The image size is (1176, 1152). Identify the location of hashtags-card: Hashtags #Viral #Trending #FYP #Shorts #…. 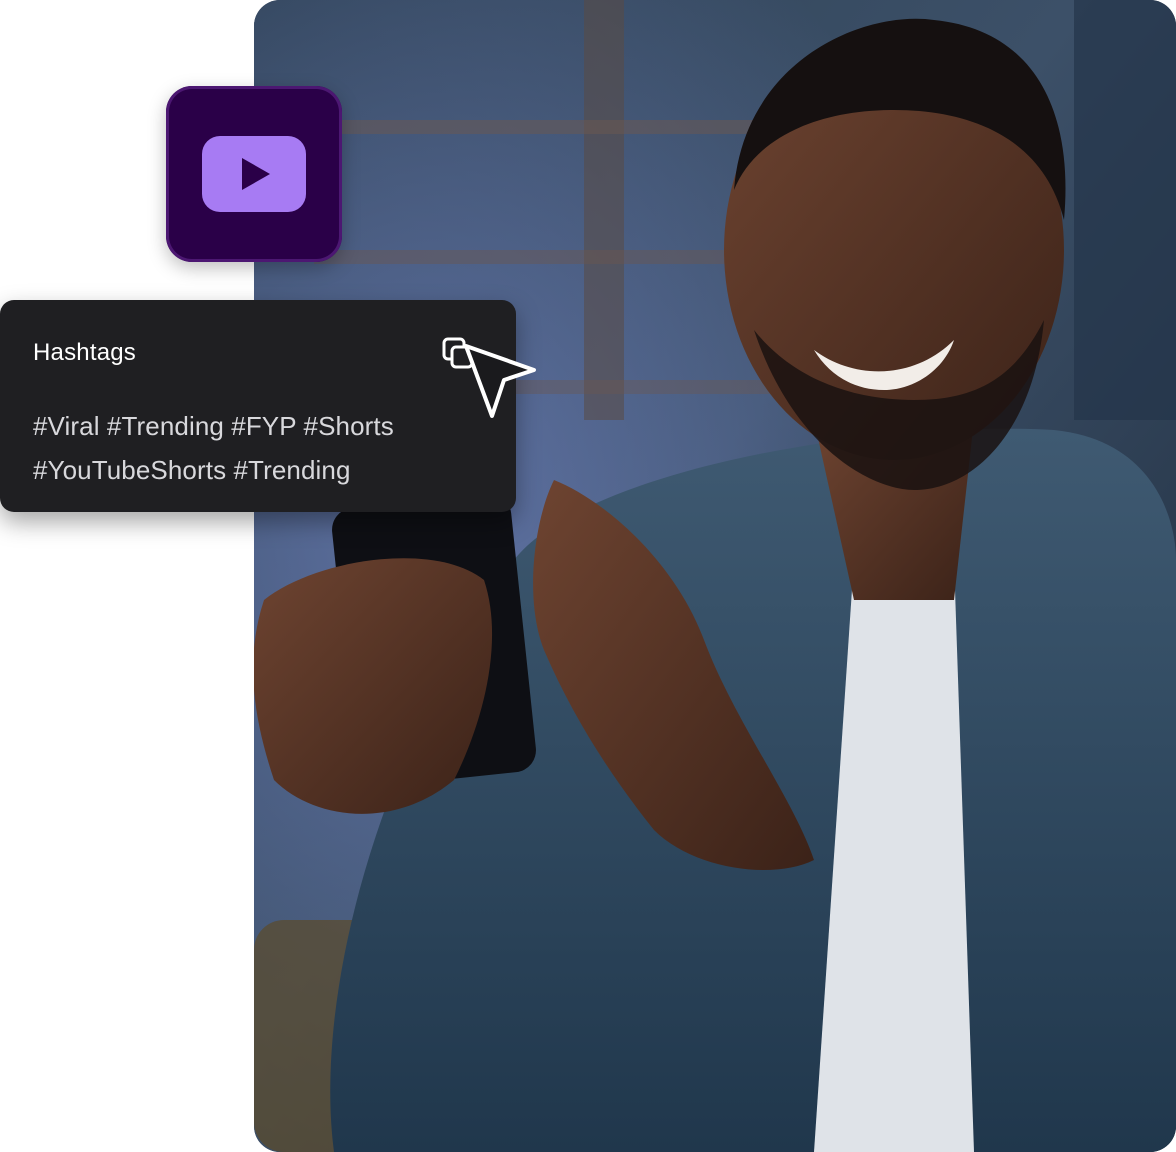
(258, 406).